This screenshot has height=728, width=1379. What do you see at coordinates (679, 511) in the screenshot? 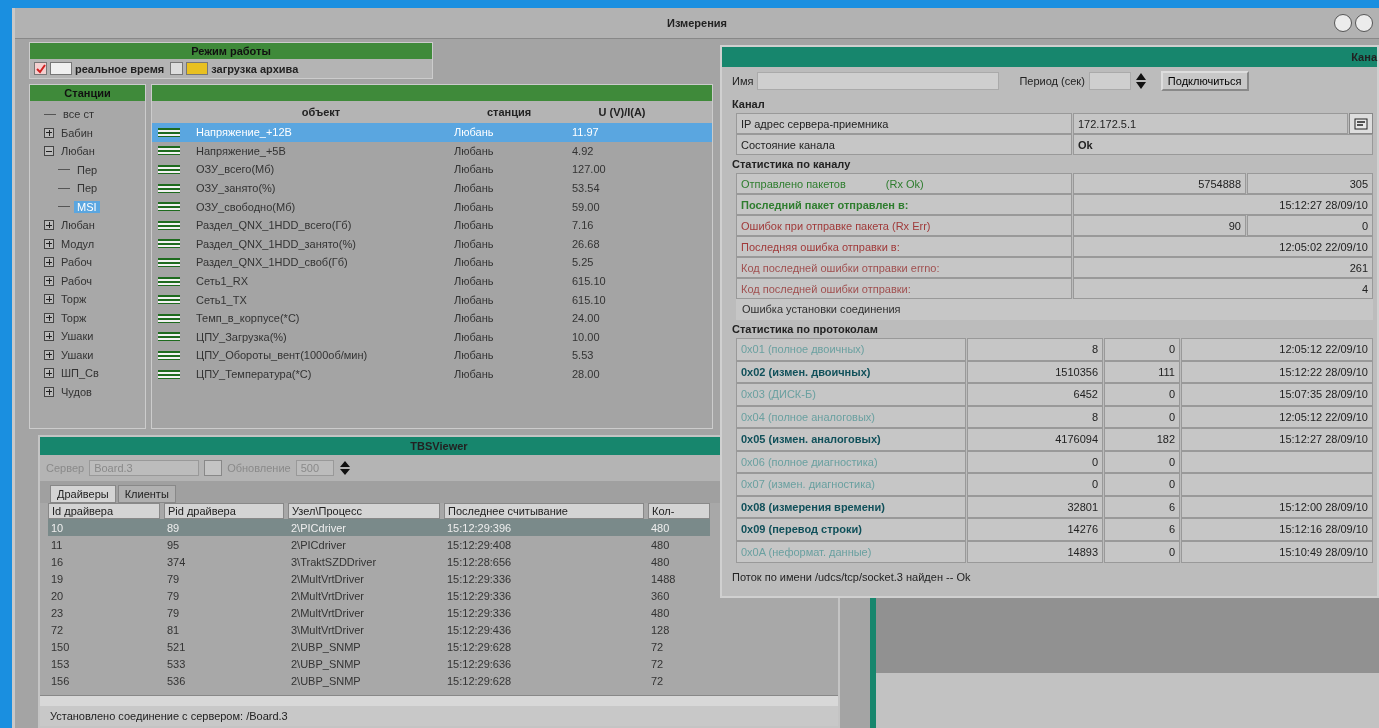
I see `column-header: Кол-` at bounding box center [679, 511].